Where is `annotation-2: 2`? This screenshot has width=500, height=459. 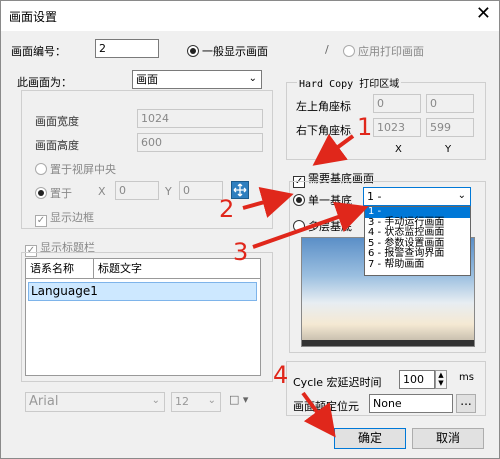 annotation-2: 2 is located at coordinates (227, 209).